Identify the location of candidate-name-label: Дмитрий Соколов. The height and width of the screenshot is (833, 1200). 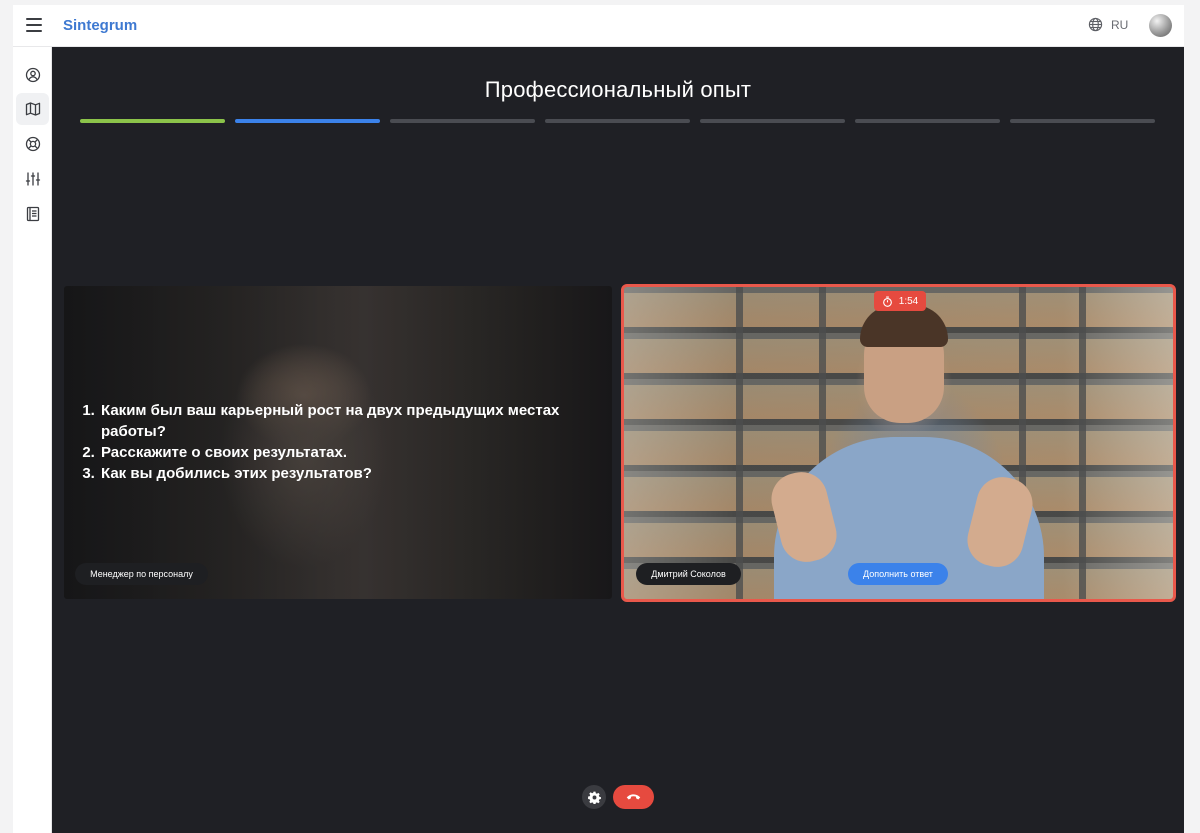
(688, 574).